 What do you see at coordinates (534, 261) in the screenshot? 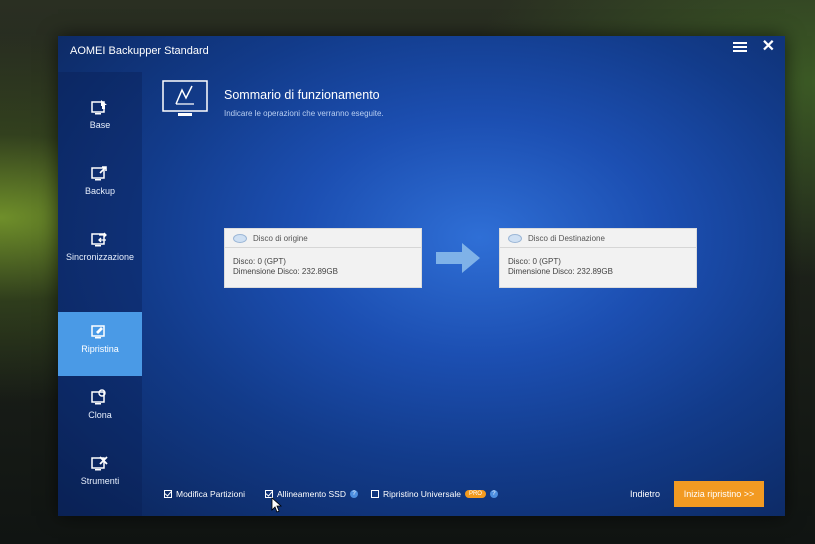
I see `destination-disk-number: Disco: 0 (GPT)` at bounding box center [534, 261].